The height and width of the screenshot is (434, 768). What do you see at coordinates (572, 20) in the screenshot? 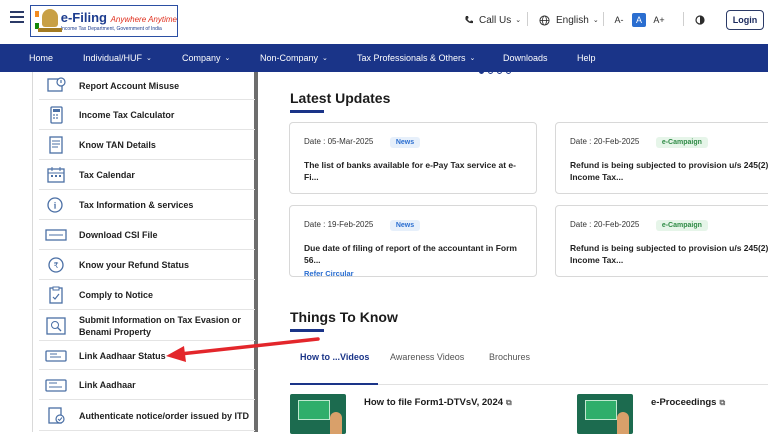
I see `language-label: English` at bounding box center [572, 20].